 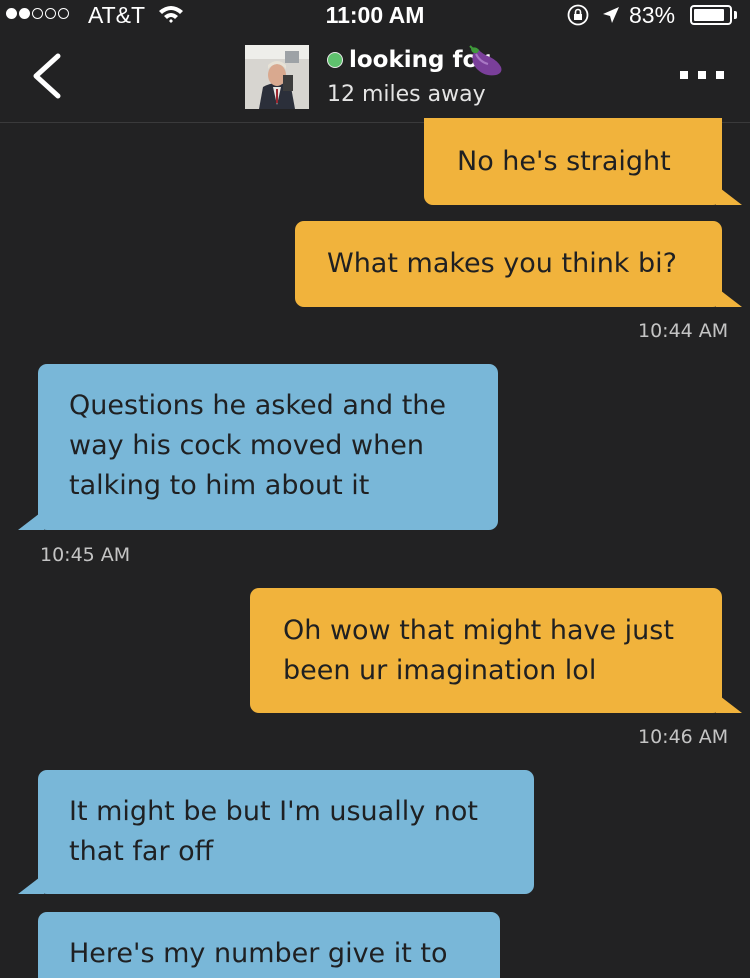 What do you see at coordinates (246, 445) in the screenshot?
I see `message-line: way his cock moved when` at bounding box center [246, 445].